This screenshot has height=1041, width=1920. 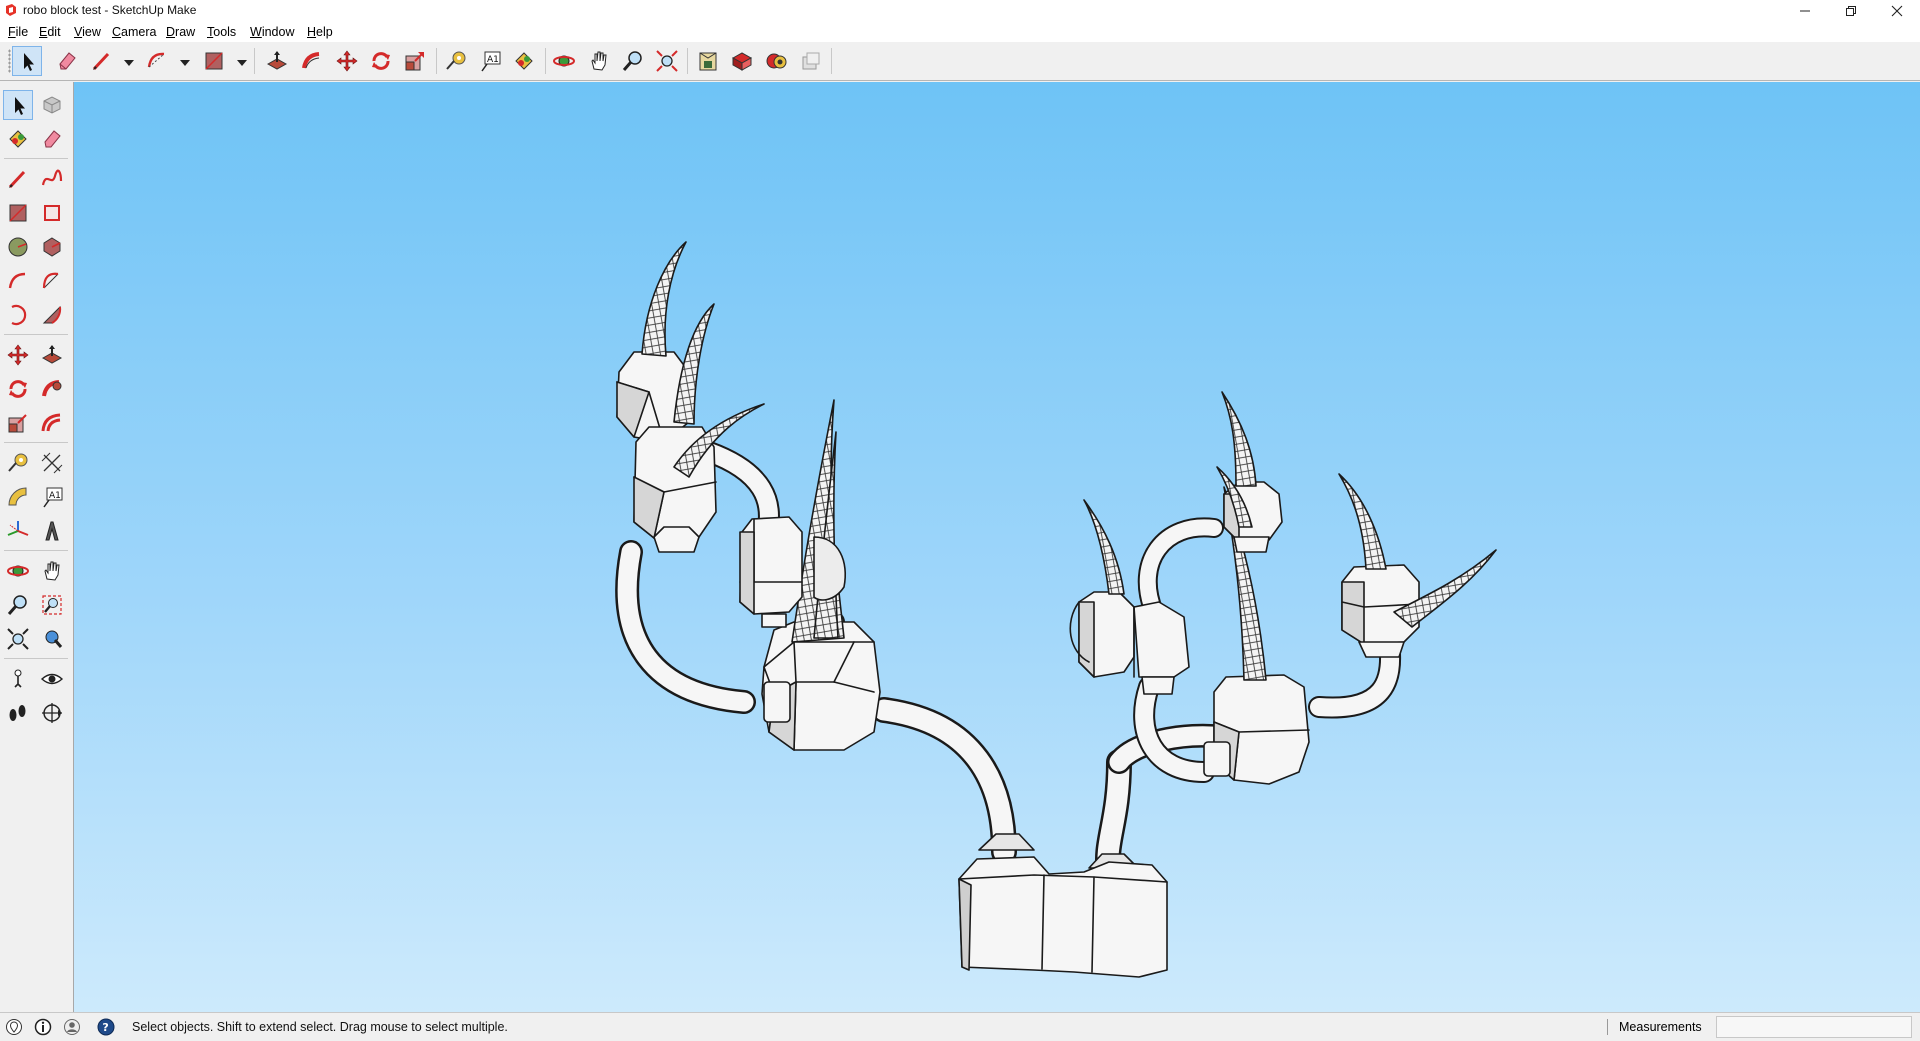 I want to click on left-pan-button, so click(x=52, y=571).